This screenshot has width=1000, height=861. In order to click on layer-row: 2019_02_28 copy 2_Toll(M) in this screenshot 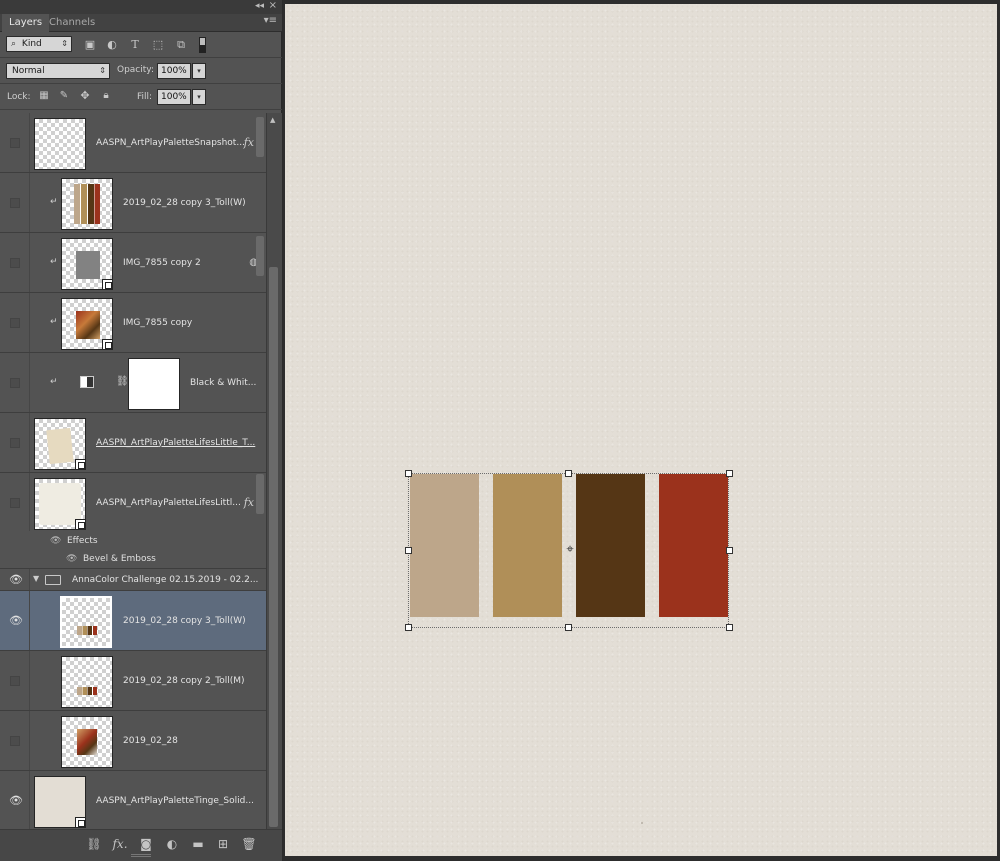, I will do `click(133, 681)`.